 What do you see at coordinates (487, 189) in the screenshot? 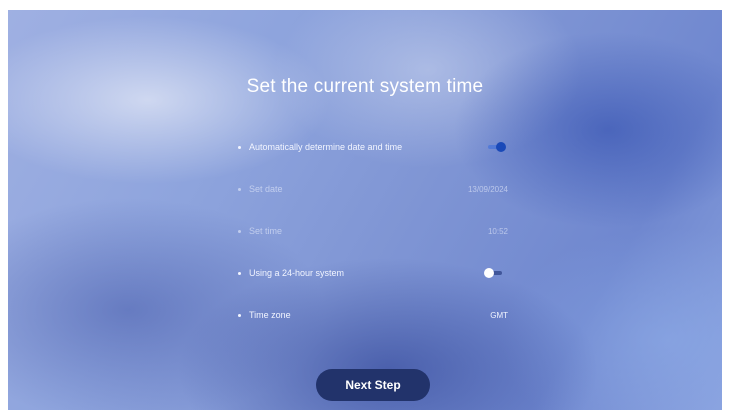
I see `set-date-value: 13/09/2024` at bounding box center [487, 189].